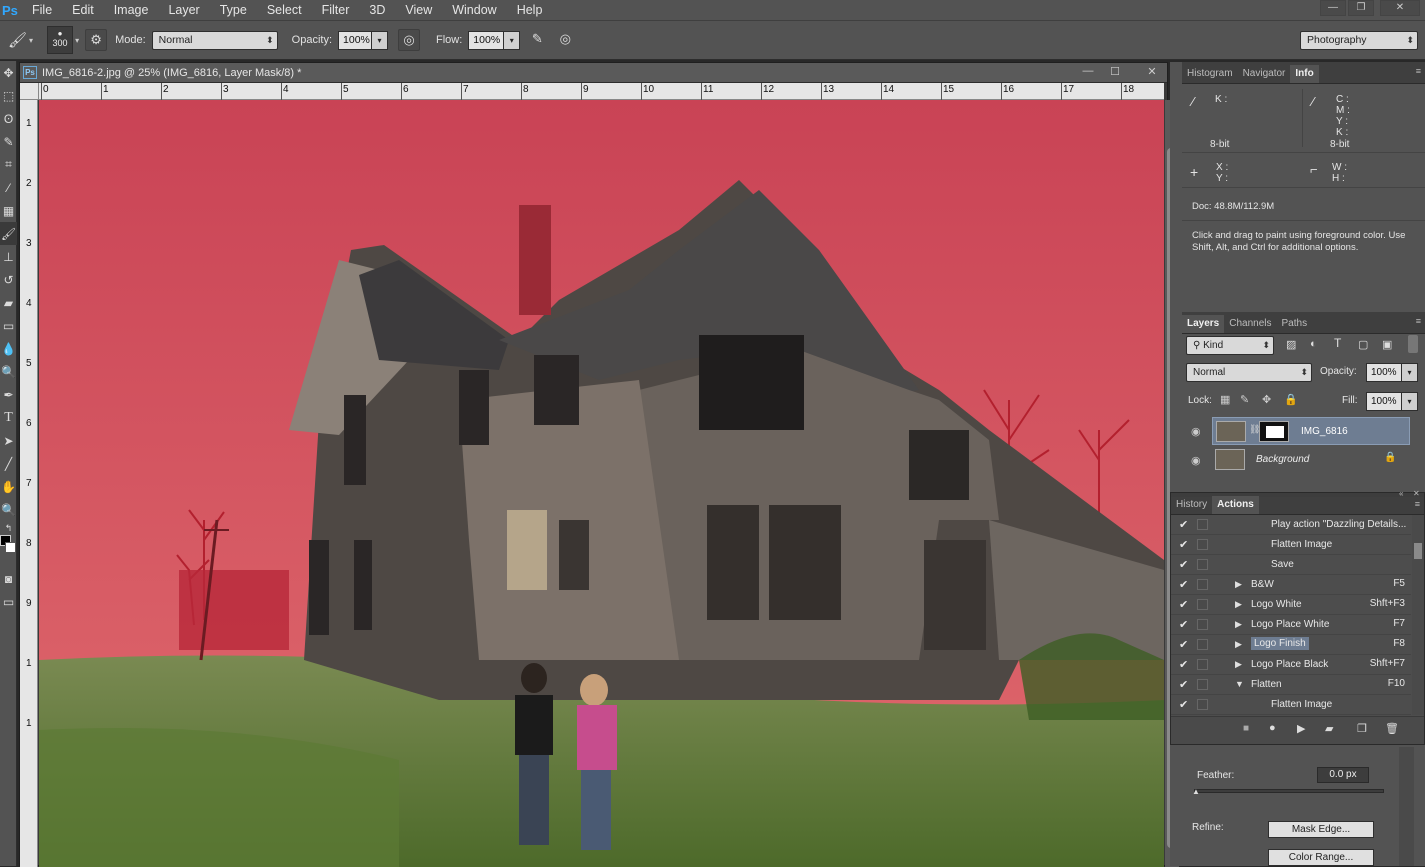  What do you see at coordinates (380, 40) in the screenshot?
I see `opacity-dropdown-icon: ▾` at bounding box center [380, 40].